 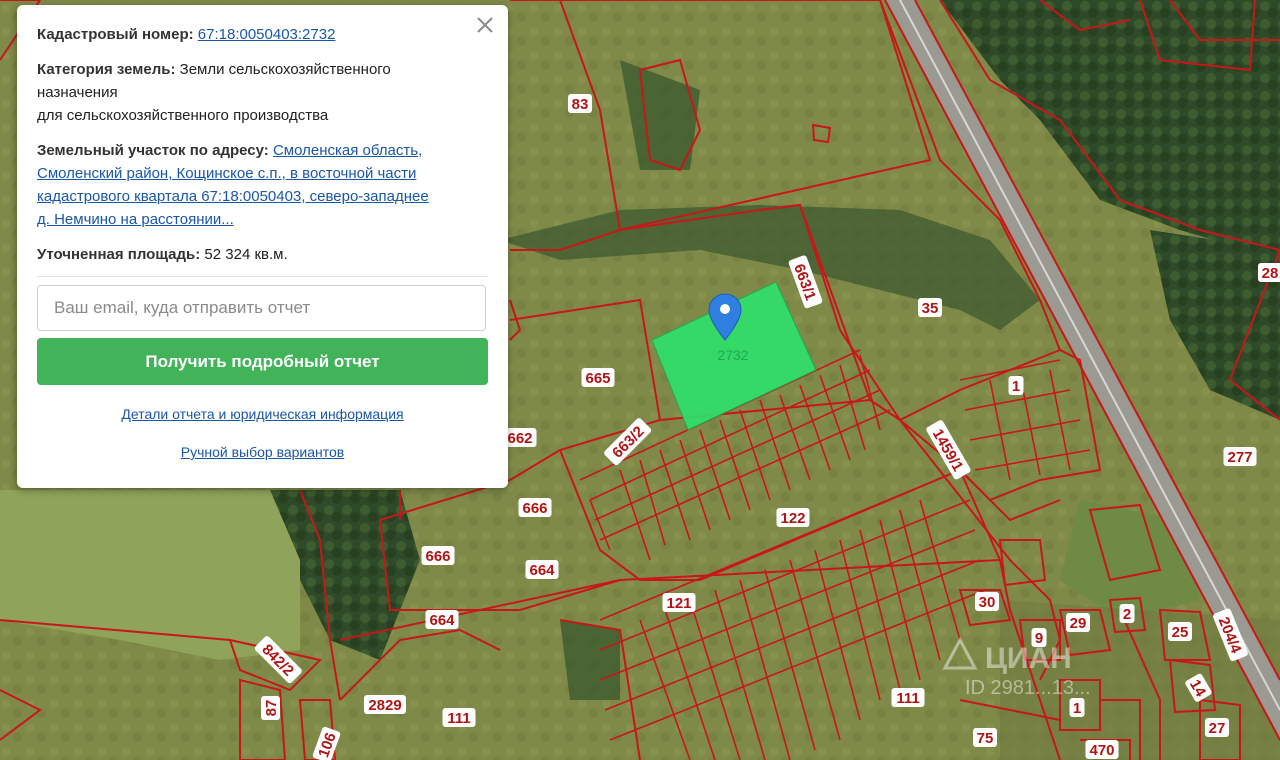 I want to click on plot-label-text: 83, so click(x=580, y=104).